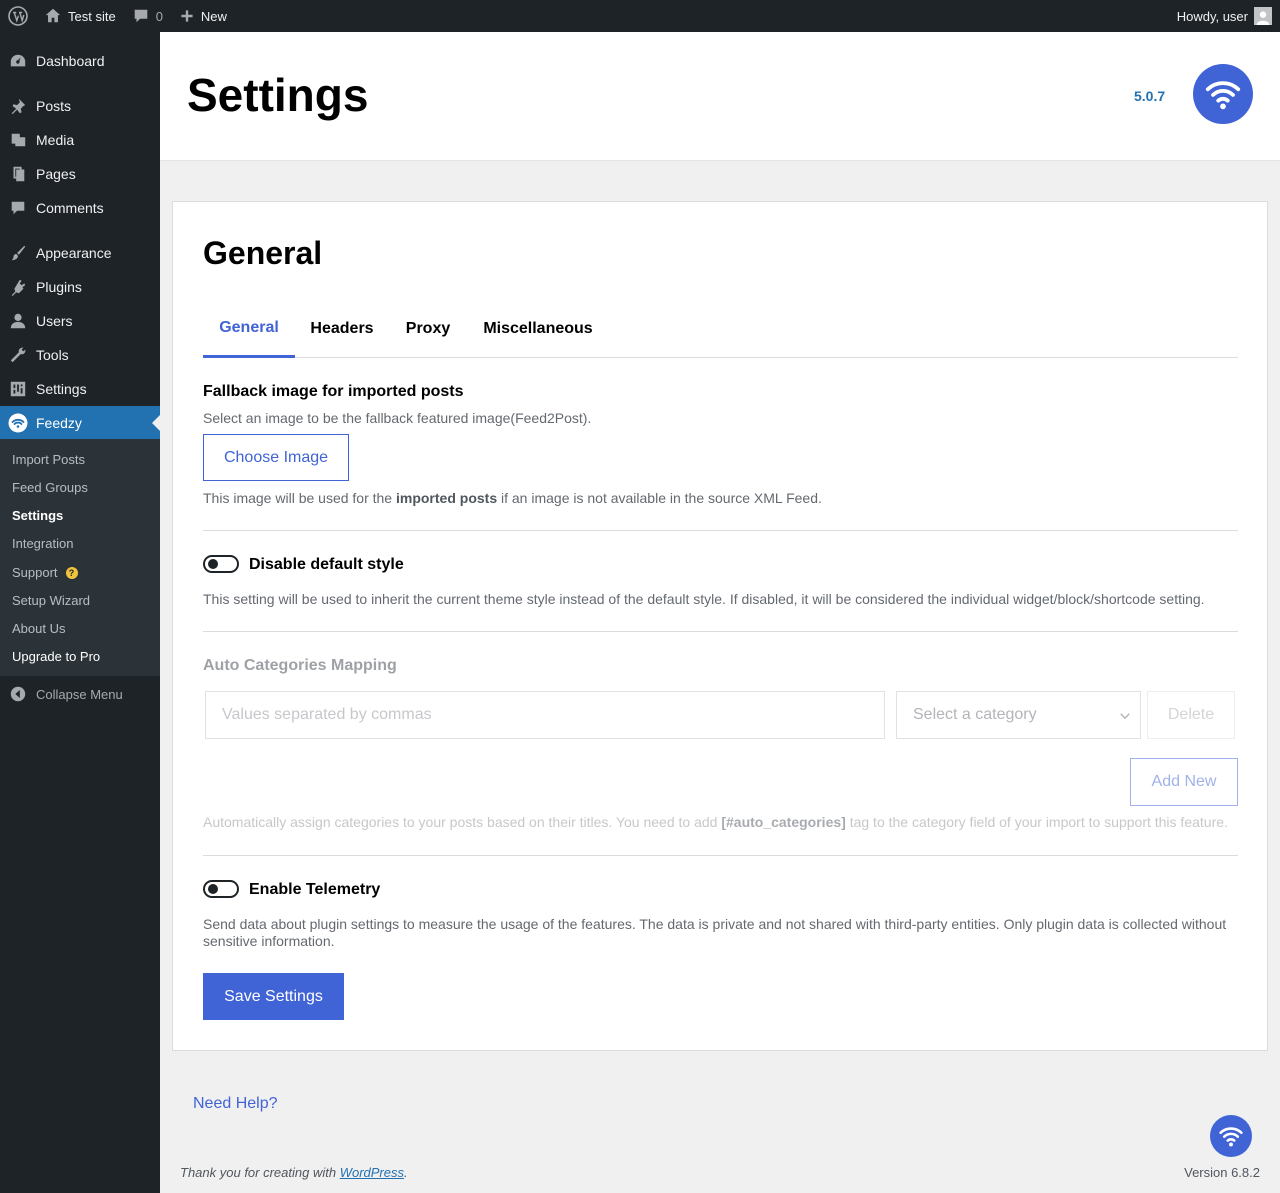 Image resolution: width=1280 pixels, height=1193 pixels. I want to click on wordpress-logo-menu, so click(18, 16).